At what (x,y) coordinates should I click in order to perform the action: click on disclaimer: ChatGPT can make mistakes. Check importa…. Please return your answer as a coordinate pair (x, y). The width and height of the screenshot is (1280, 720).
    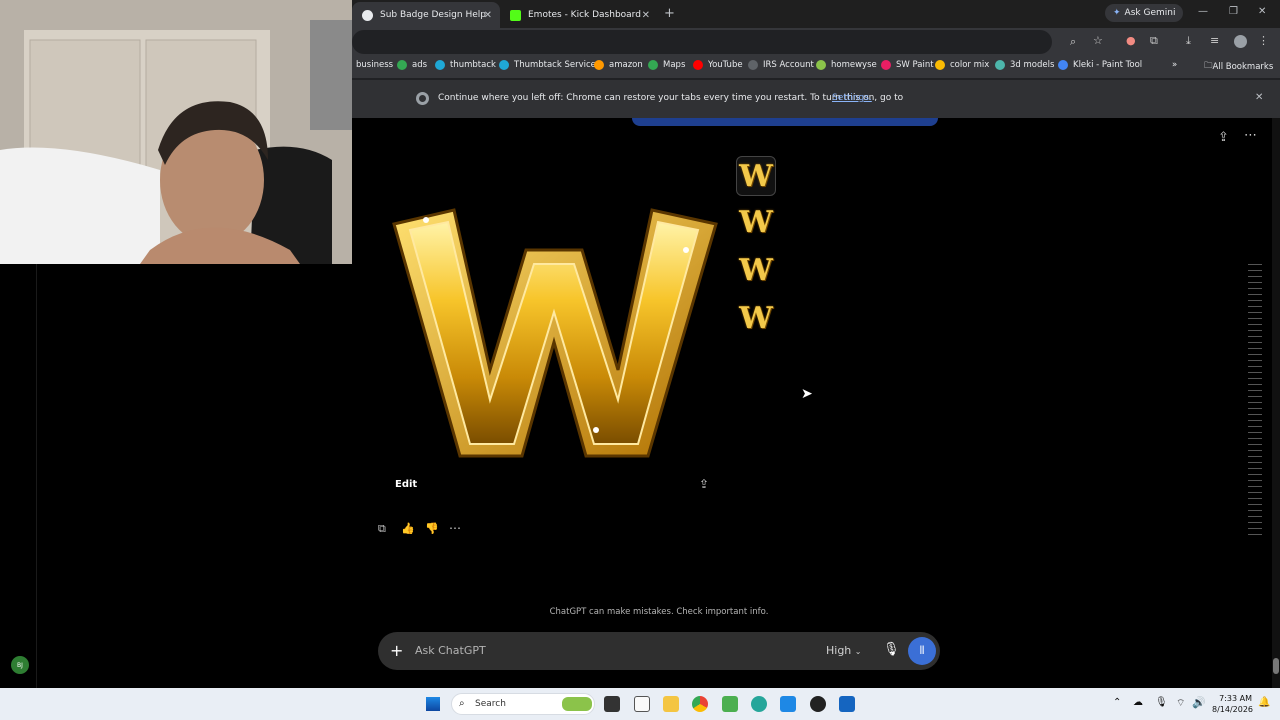
    Looking at the image, I should click on (659, 612).